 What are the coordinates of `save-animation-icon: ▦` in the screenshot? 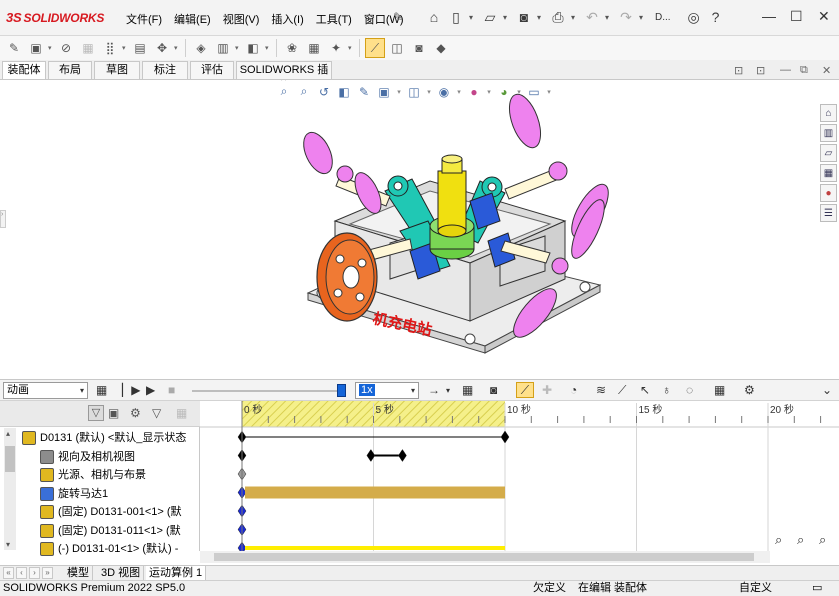 It's located at (467, 390).